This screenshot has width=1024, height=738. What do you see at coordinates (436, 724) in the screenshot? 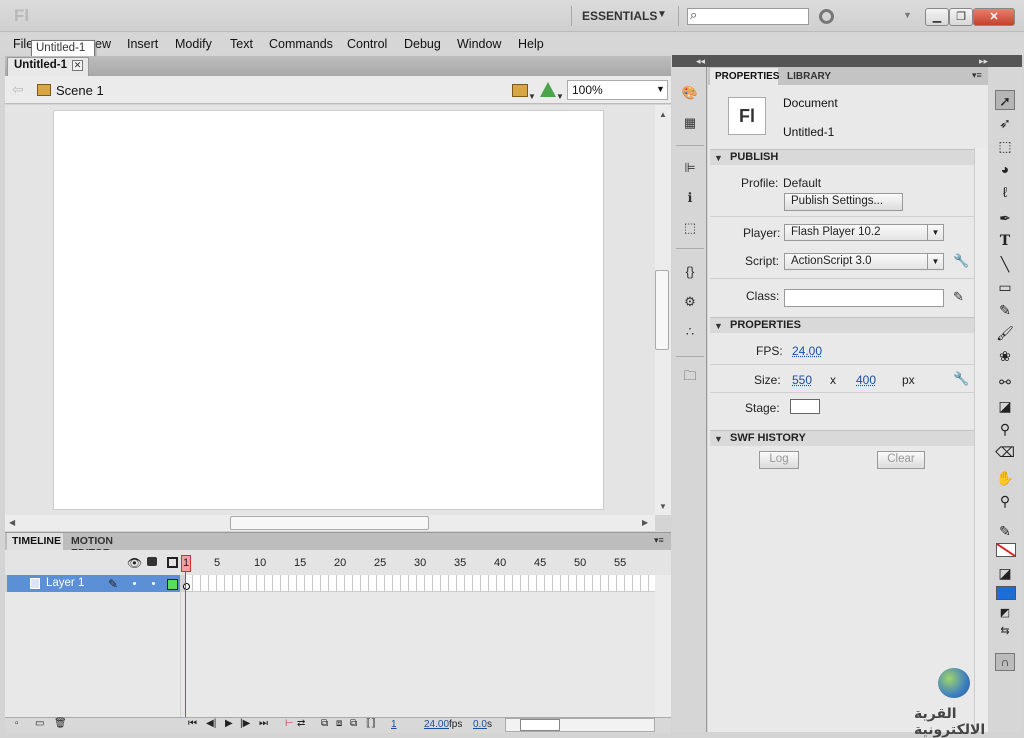
I see `frame-rate: 24.00` at bounding box center [436, 724].